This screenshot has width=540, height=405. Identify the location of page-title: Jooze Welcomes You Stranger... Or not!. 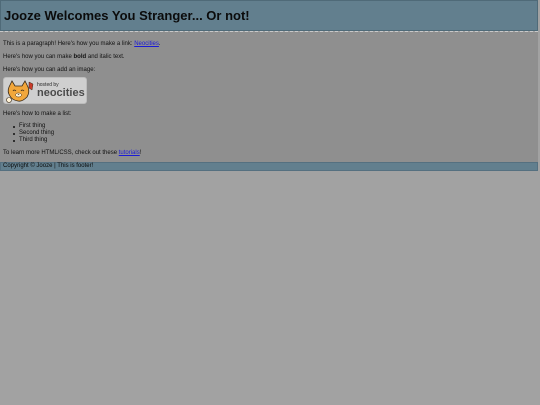
(127, 15).